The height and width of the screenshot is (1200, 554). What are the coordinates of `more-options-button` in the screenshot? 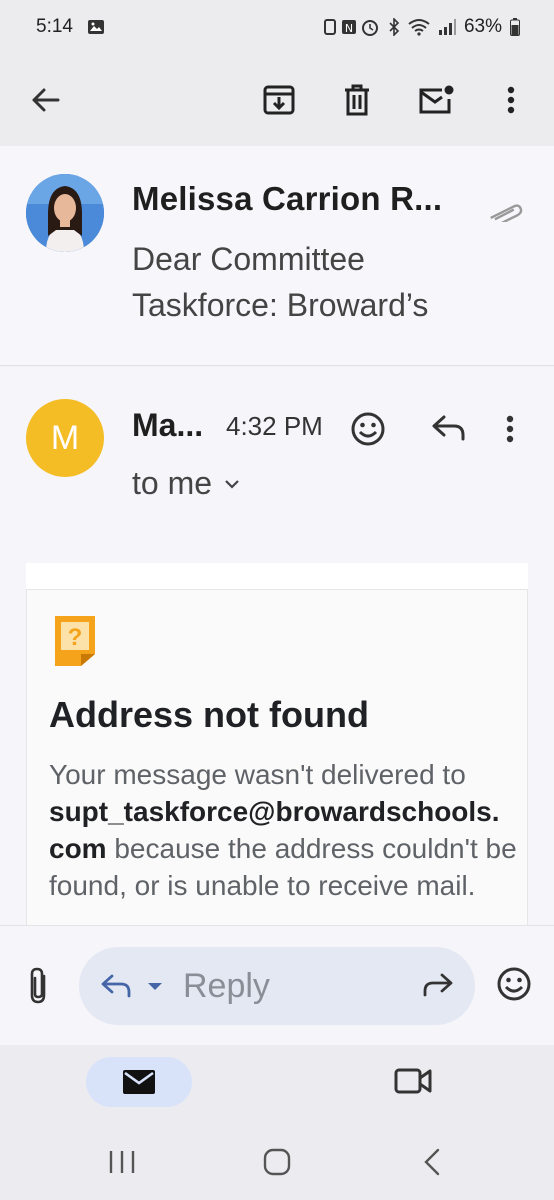 It's located at (511, 100).